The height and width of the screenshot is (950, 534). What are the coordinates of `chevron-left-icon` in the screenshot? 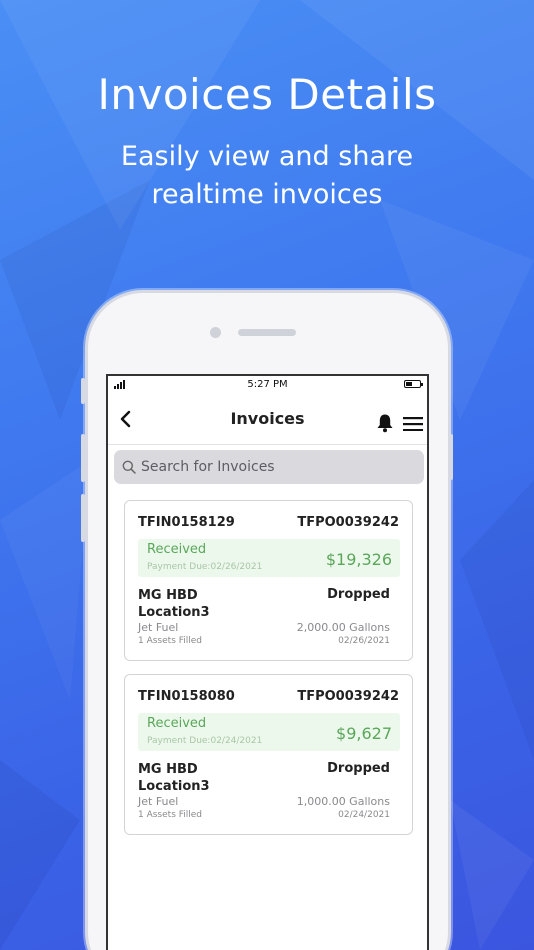 It's located at (126, 419).